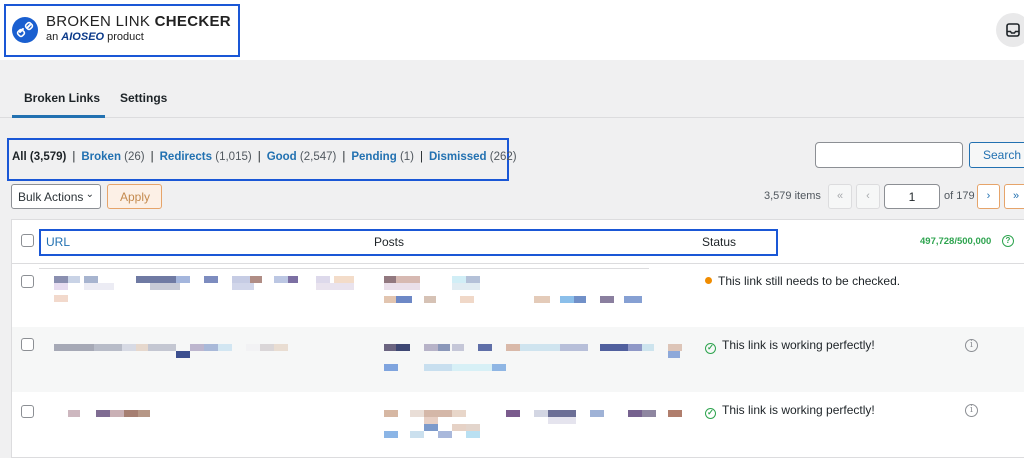 The width and height of the screenshot is (1024, 458). I want to click on table-row: This link still needs to be checked., so click(518, 295).